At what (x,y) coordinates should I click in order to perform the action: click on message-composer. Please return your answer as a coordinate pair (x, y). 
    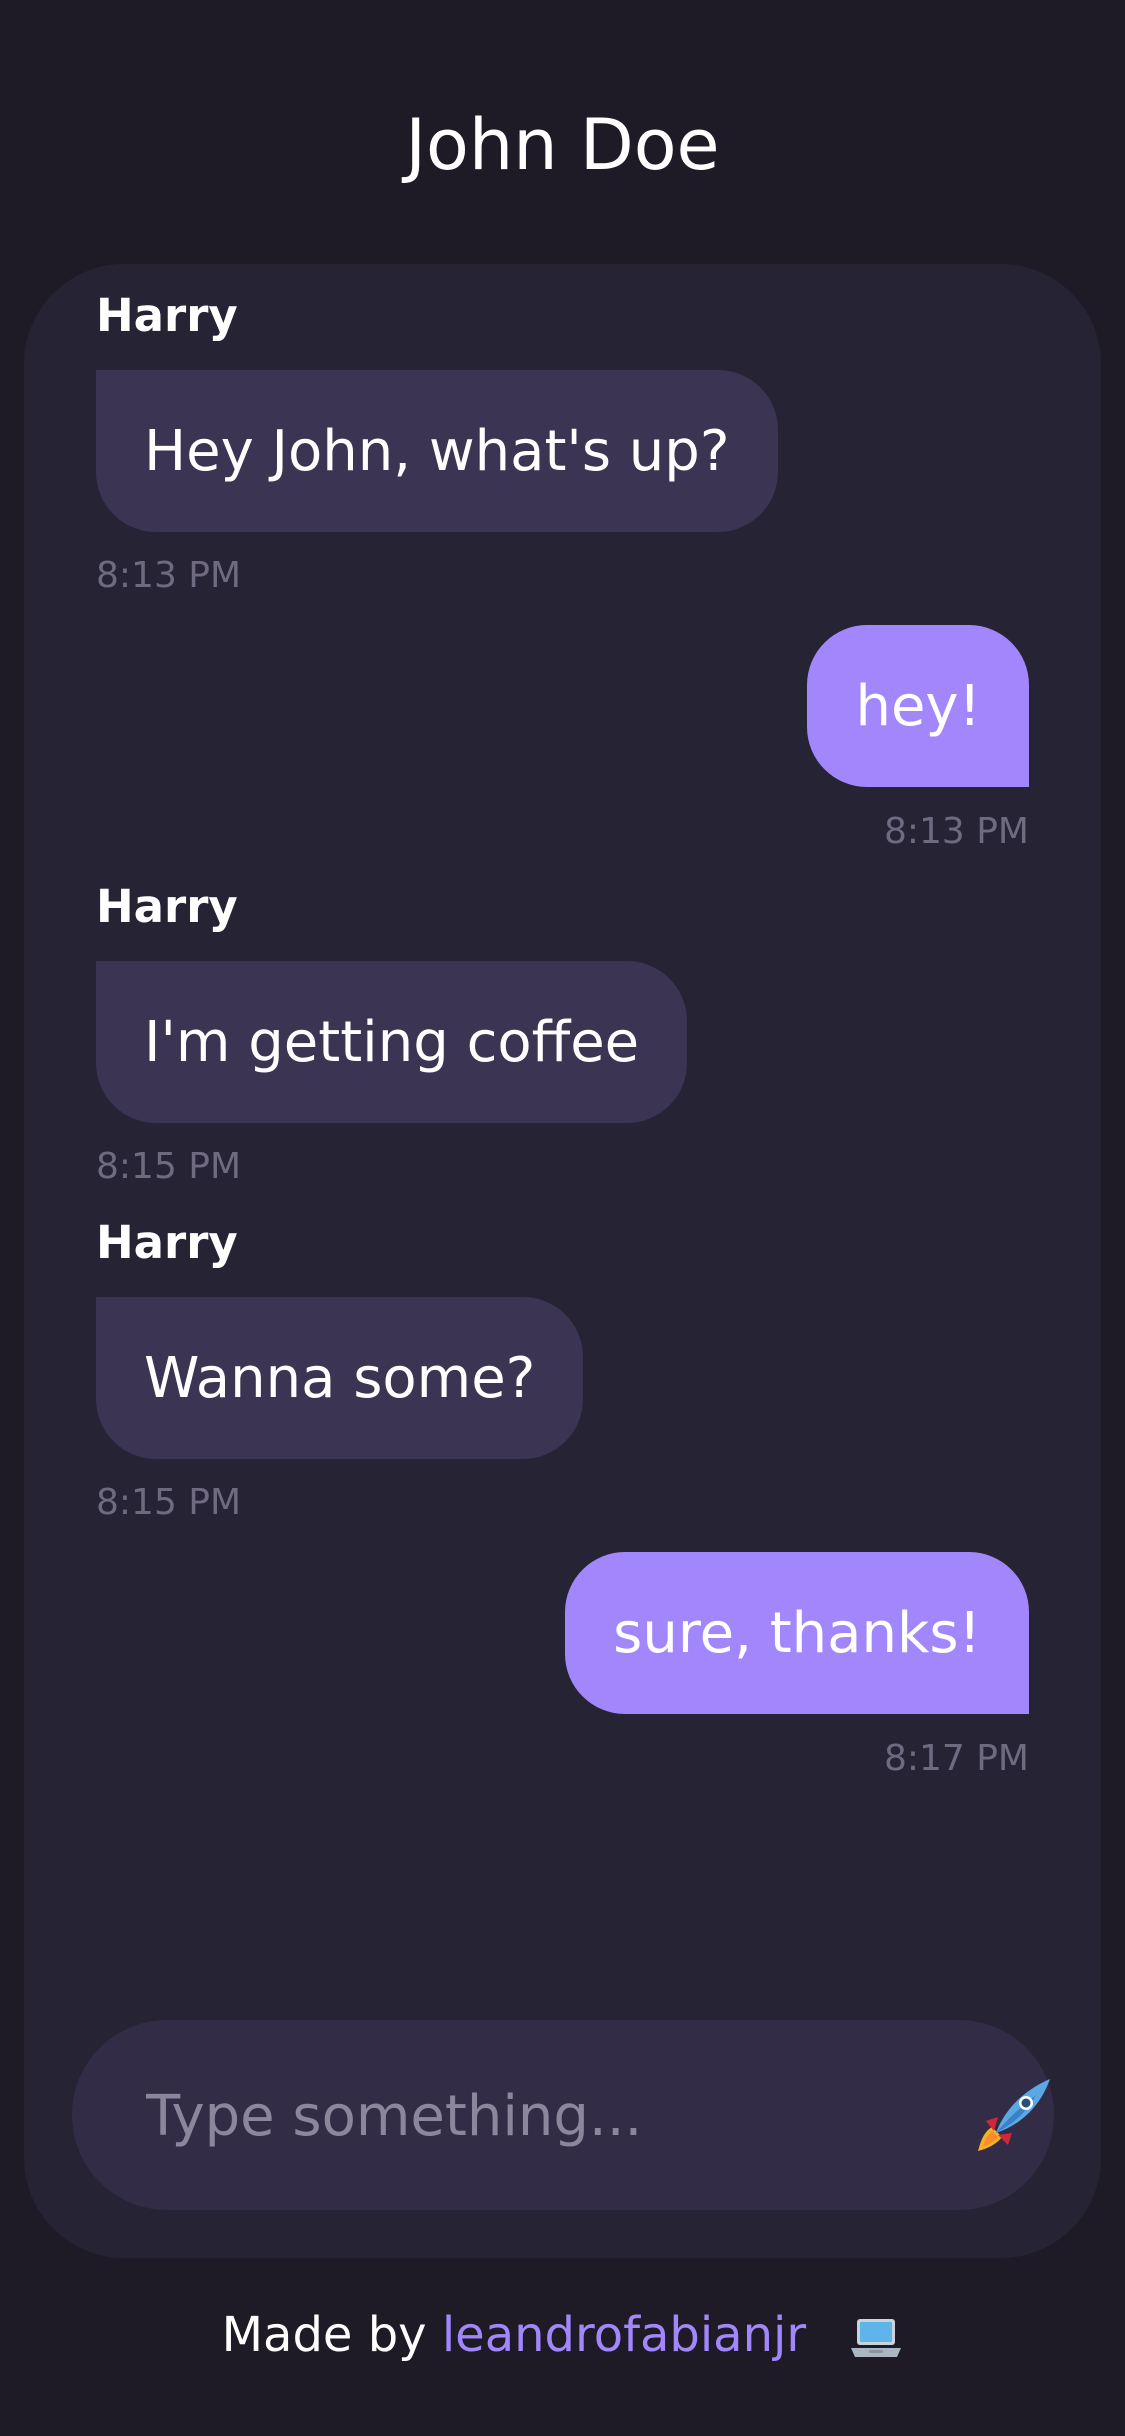
    Looking at the image, I should click on (563, 2116).